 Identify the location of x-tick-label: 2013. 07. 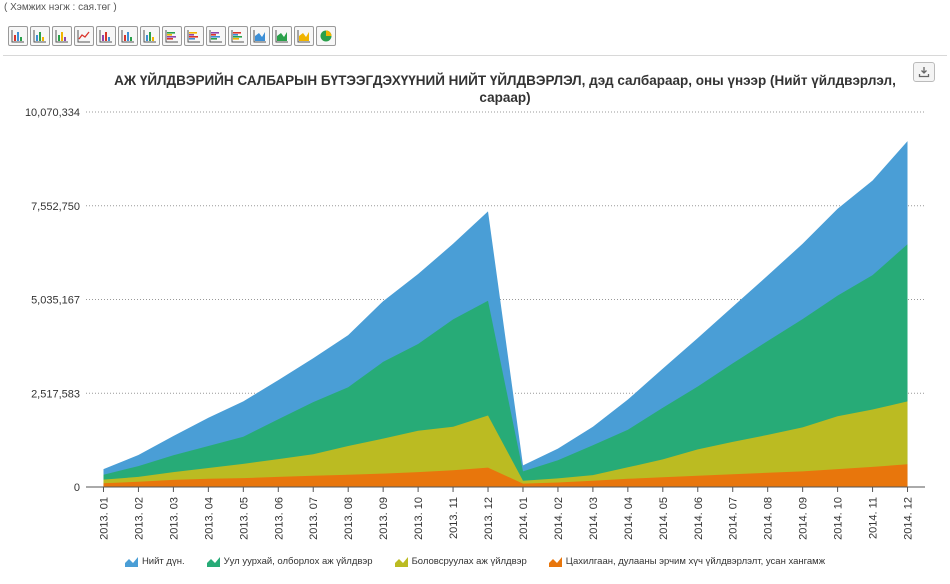
(314, 518).